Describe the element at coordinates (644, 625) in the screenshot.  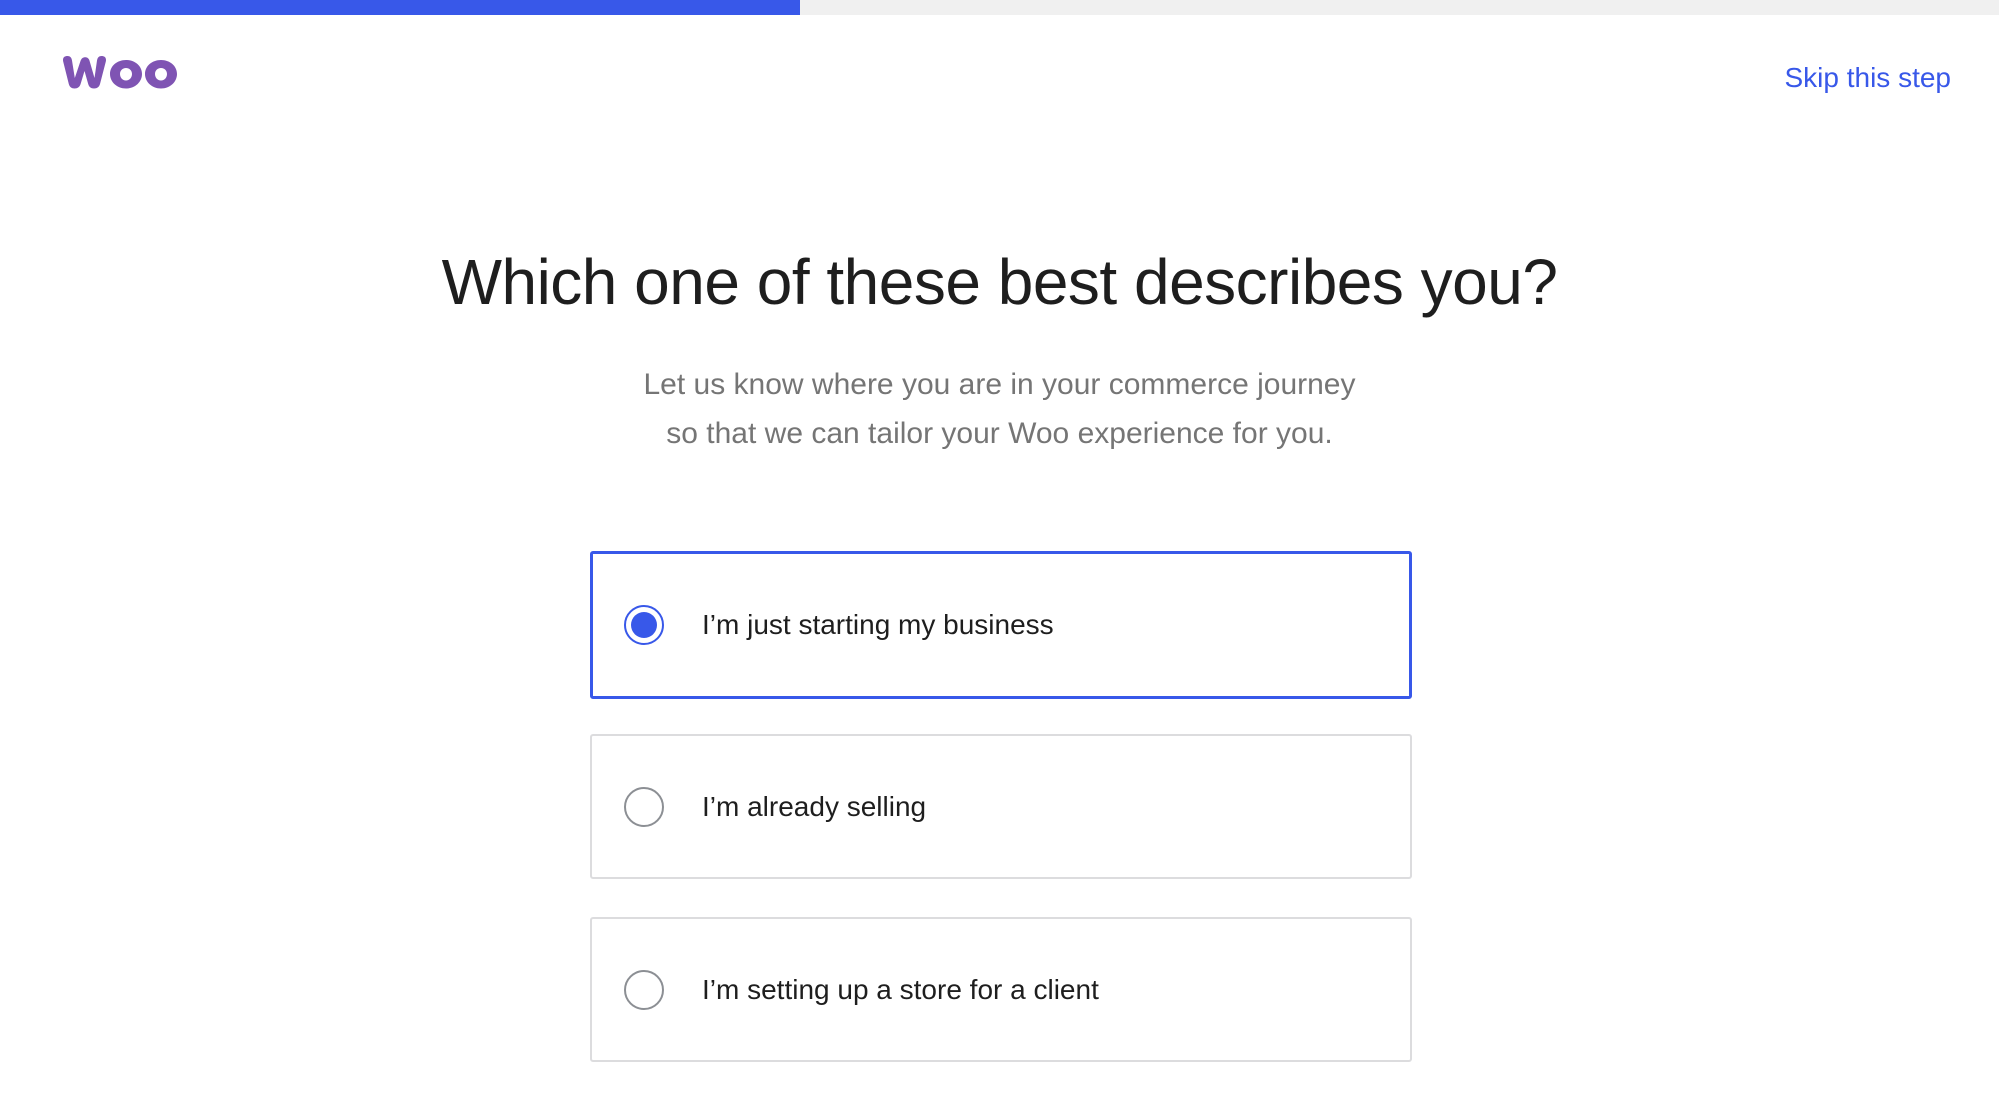
I see `radio-button-selected` at that location.